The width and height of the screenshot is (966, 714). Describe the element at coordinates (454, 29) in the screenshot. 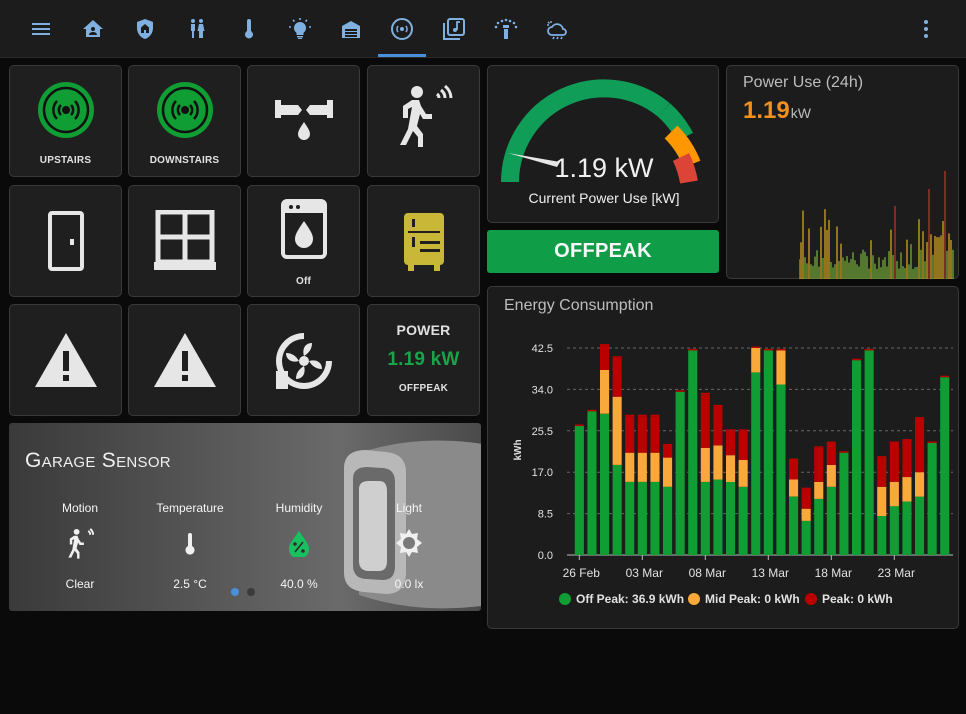

I see `music-icon` at that location.